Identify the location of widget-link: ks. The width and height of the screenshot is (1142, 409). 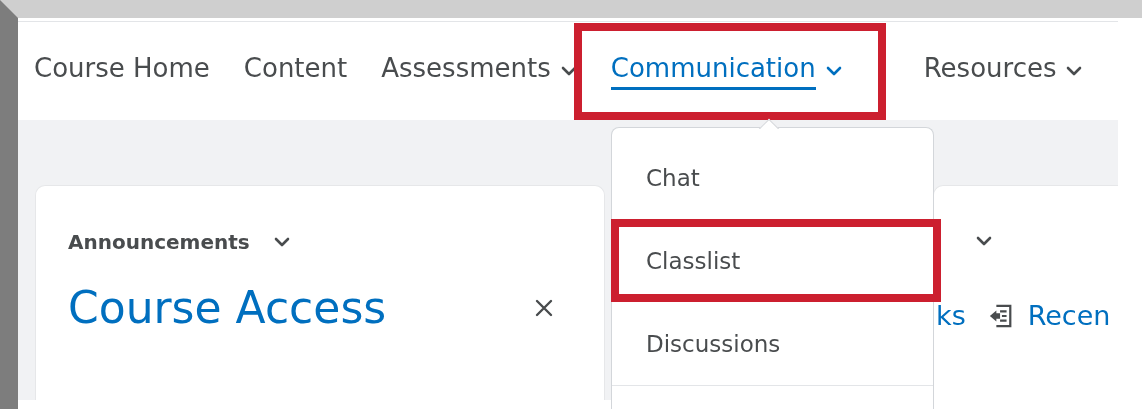
(951, 315).